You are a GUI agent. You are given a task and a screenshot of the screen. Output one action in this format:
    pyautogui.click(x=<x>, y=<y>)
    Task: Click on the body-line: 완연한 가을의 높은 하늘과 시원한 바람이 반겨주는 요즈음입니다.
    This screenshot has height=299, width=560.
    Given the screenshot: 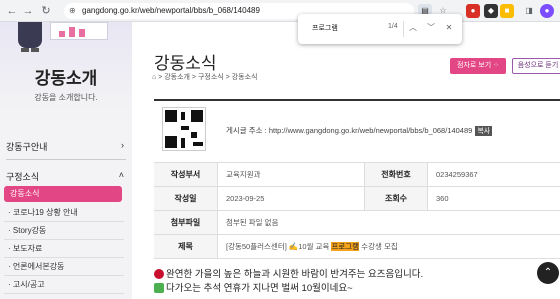 What is the action you would take?
    pyautogui.click(x=288, y=275)
    